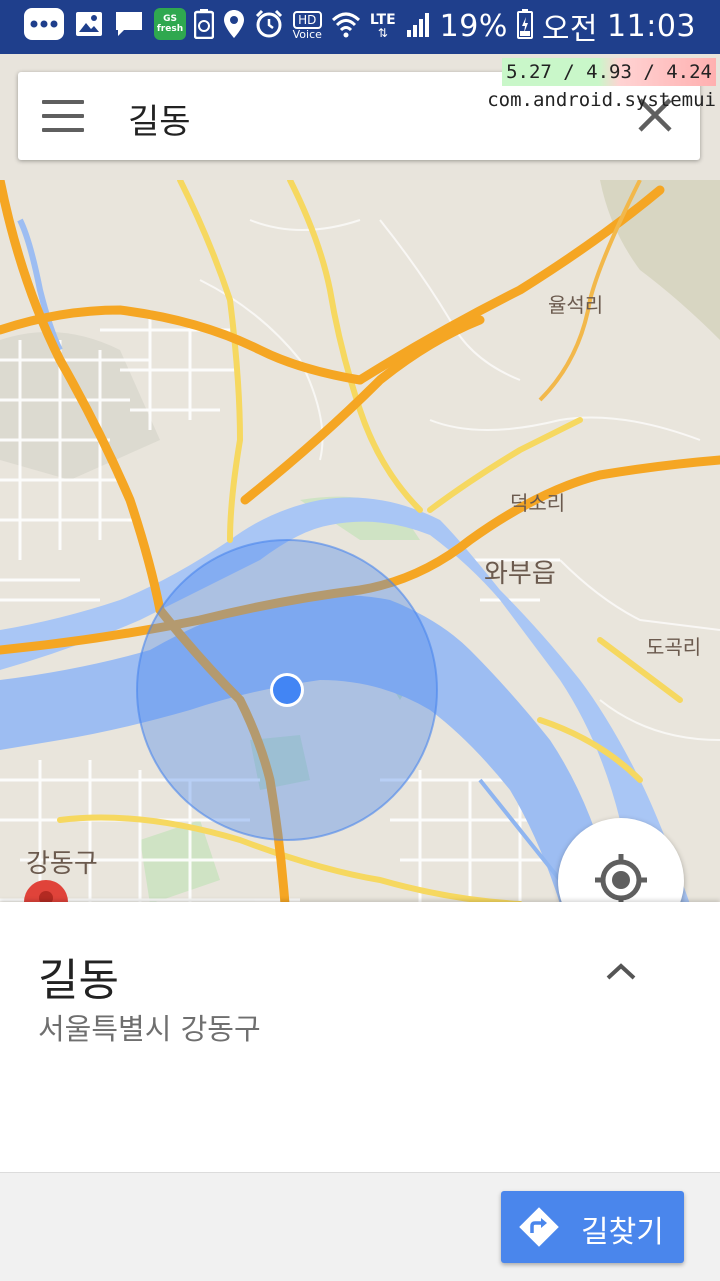  I want to click on map-label-gangdong: 강동구, so click(62, 864).